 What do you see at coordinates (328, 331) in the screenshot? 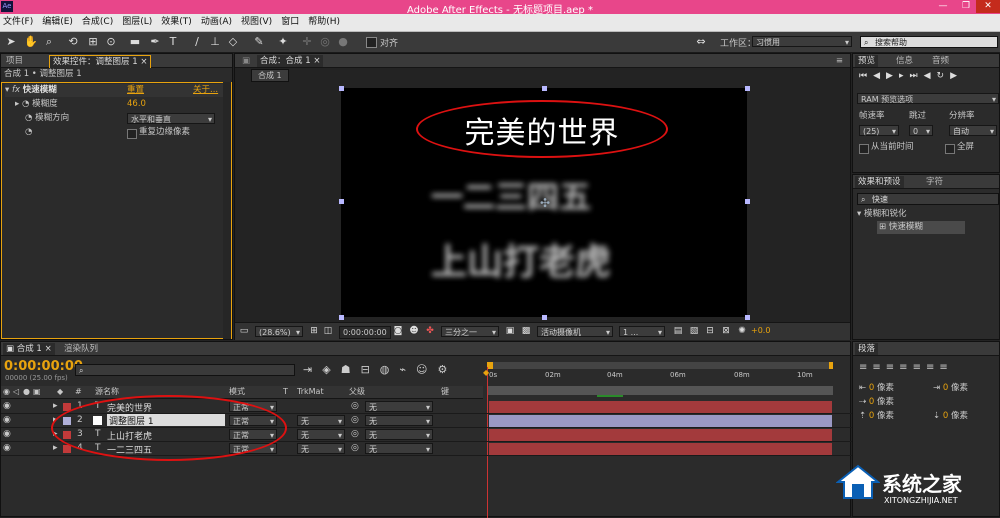
I see `mask-icon: ◫` at bounding box center [328, 331].